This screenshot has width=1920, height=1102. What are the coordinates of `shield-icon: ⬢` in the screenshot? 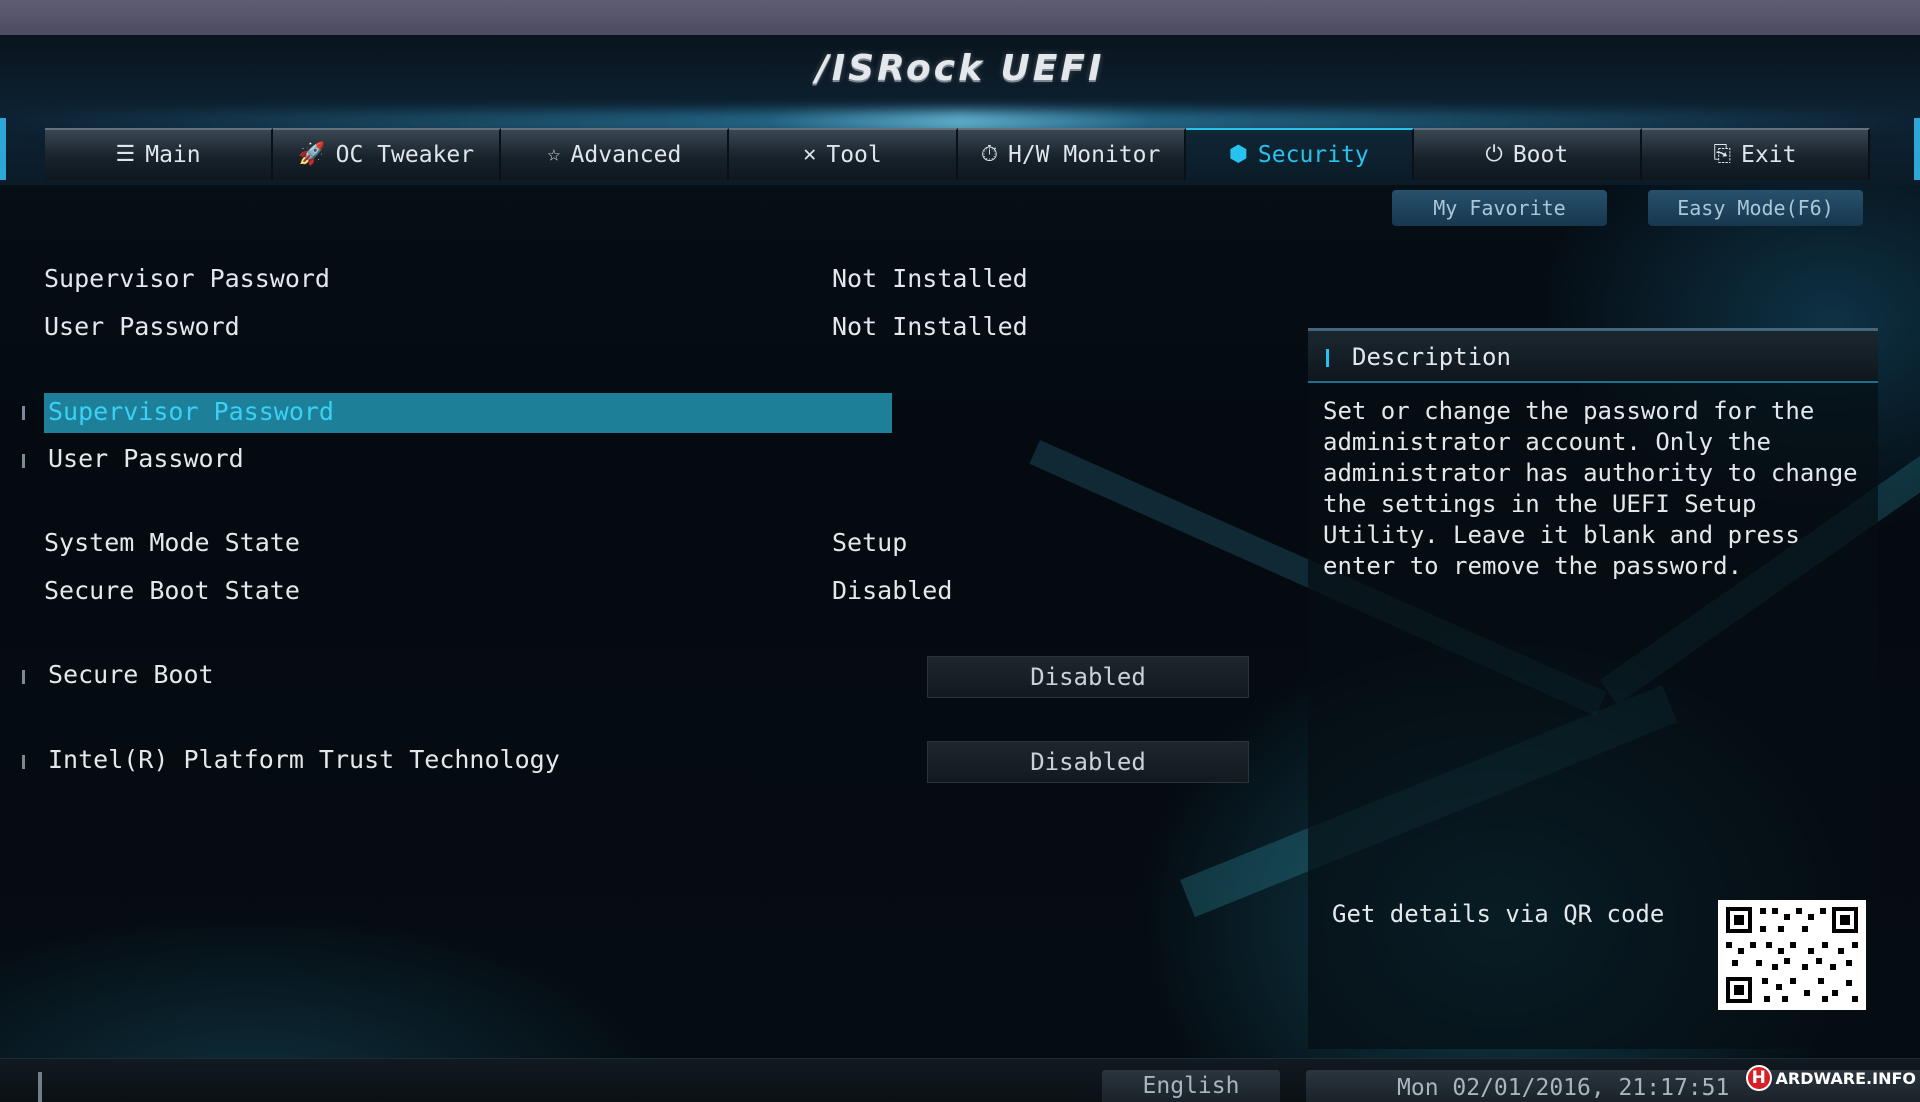 It's located at (1238, 154).